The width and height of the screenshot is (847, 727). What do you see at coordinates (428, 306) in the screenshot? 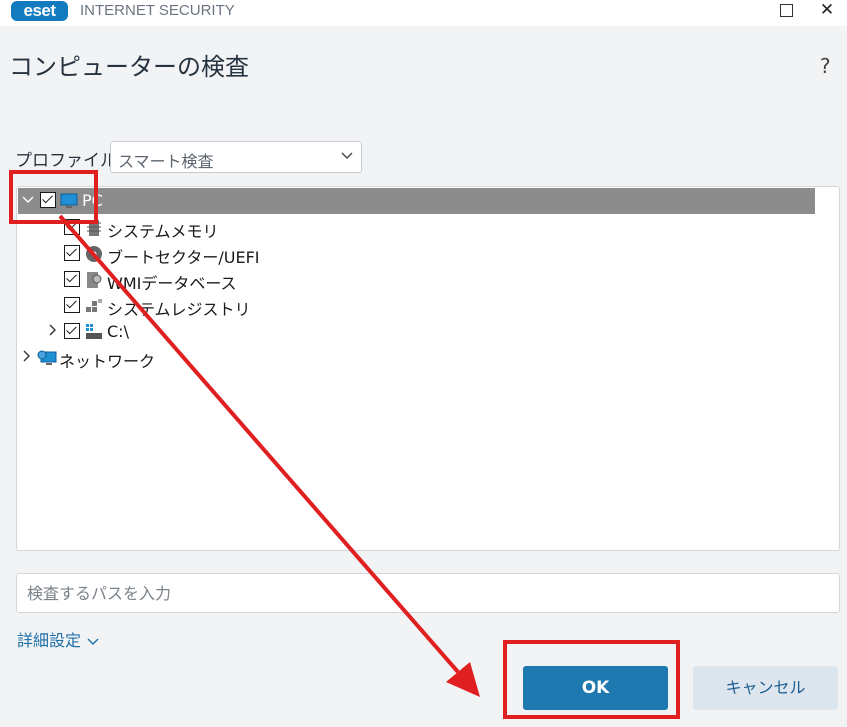
I see `tree-item-system-registry: システムレジストリ` at bounding box center [428, 306].